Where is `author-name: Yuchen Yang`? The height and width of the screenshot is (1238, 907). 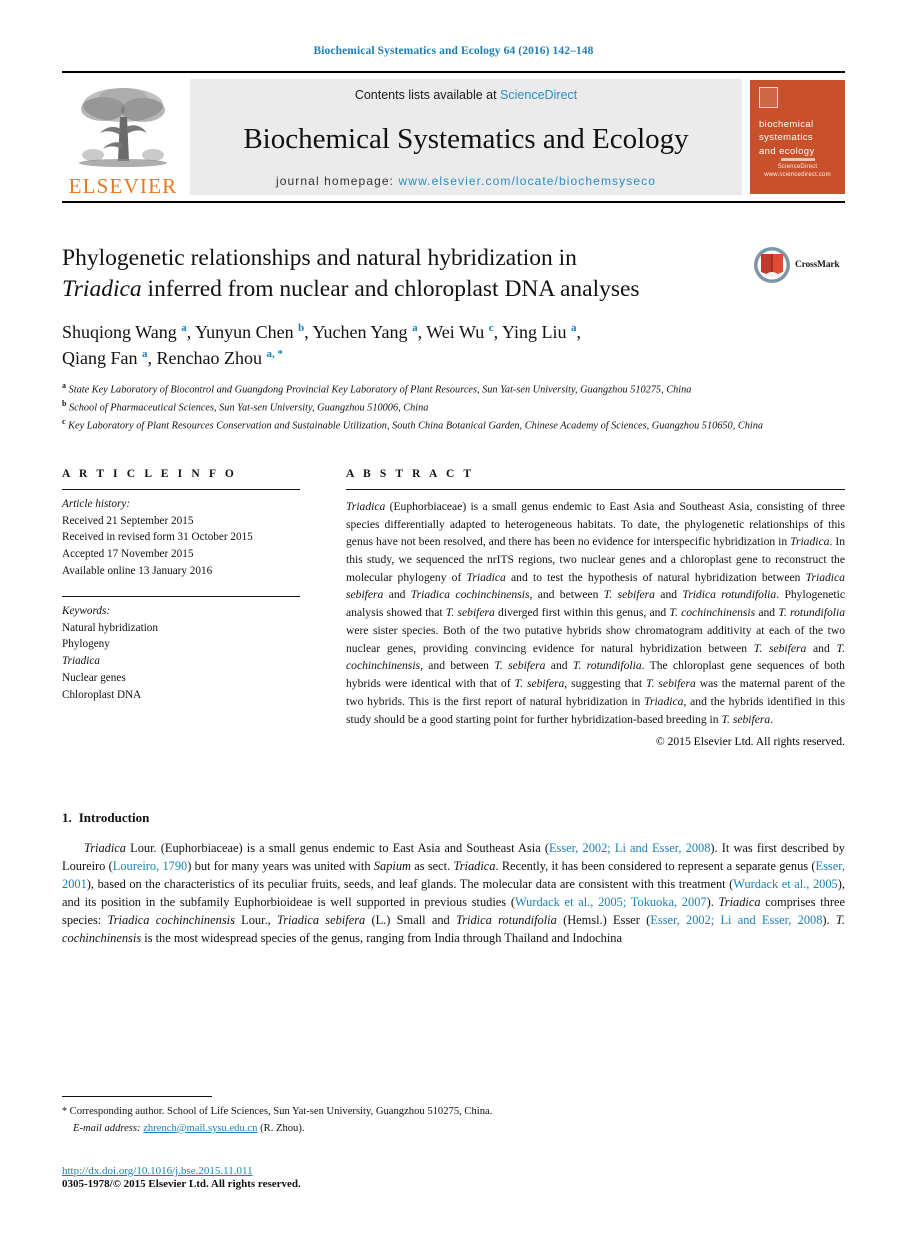
author-name: Yuchen Yang is located at coordinates (360, 332).